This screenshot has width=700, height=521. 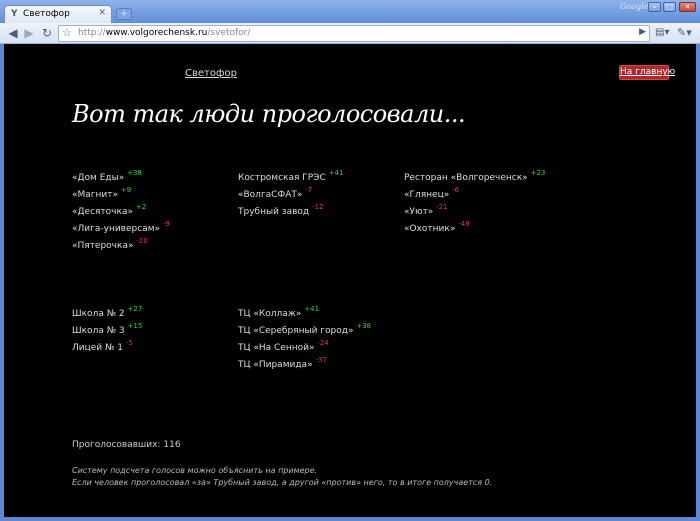 What do you see at coordinates (92, 33) in the screenshot?
I see `url-scheme: http://` at bounding box center [92, 33].